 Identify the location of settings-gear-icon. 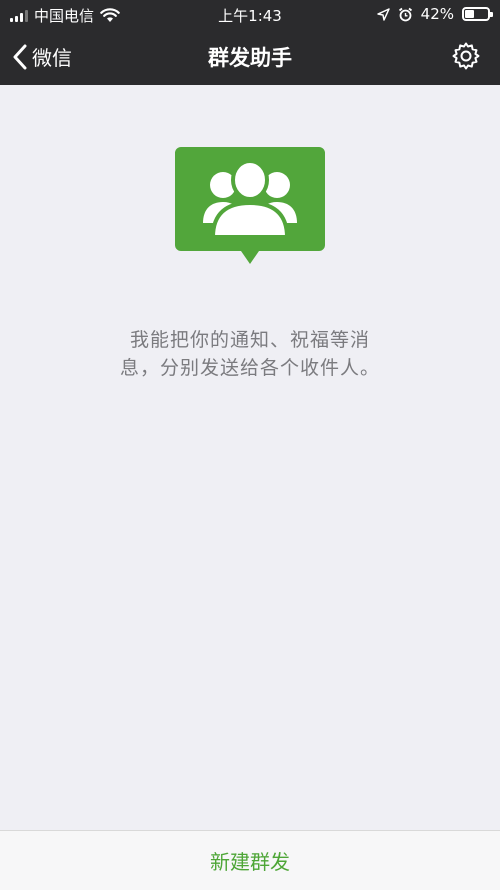
(466, 56).